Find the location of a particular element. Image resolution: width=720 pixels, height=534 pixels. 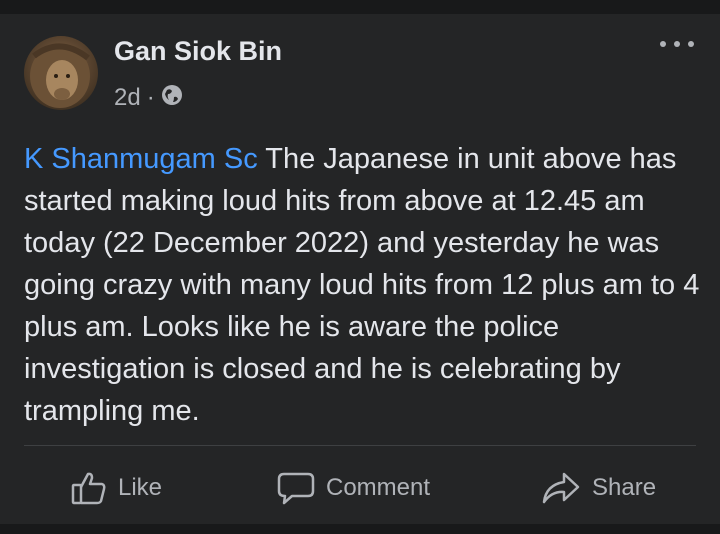

lion-avatar-image is located at coordinates (60, 75).